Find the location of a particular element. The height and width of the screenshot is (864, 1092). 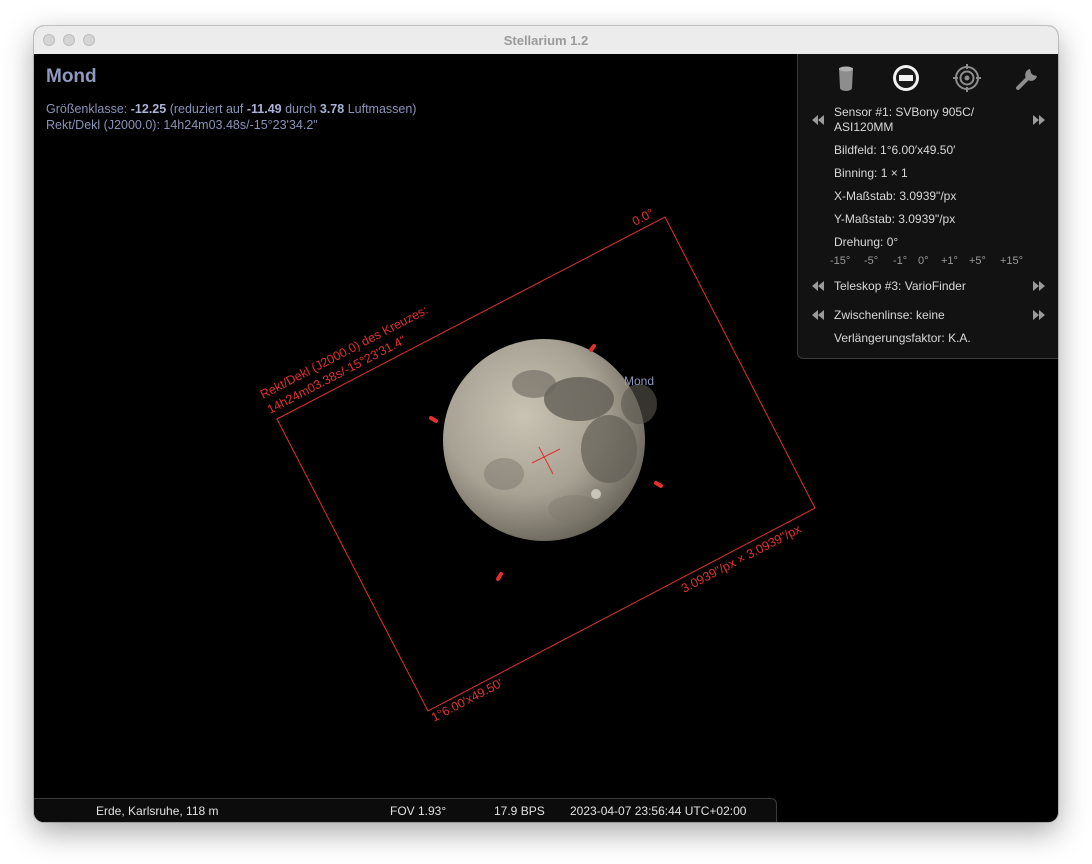

telescope-prev-arrow is located at coordinates (818, 286).